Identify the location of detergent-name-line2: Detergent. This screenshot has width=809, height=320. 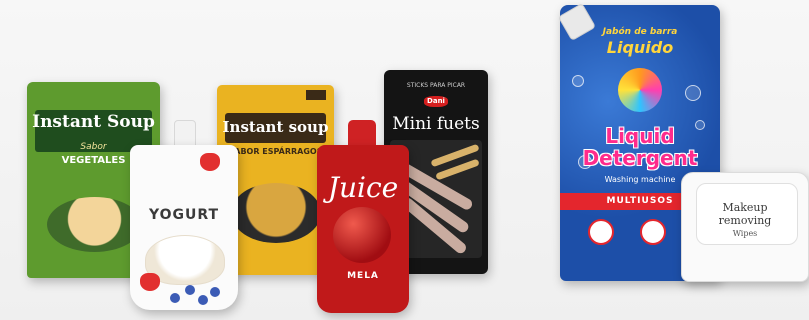
(640, 158).